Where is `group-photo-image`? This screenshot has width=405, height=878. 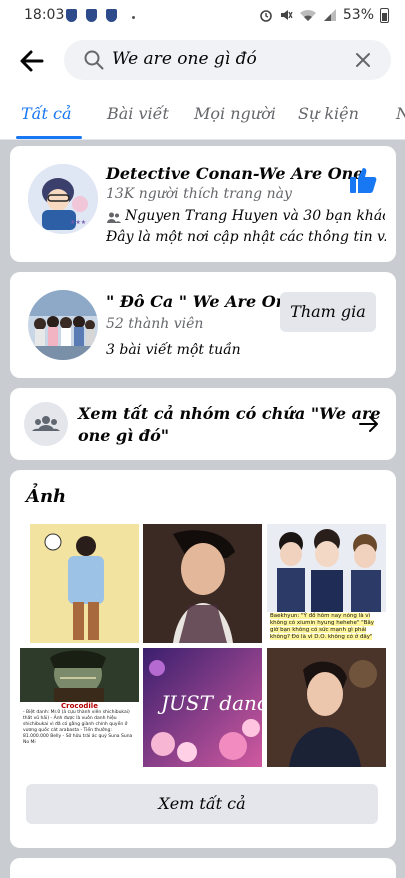 group-photo-image is located at coordinates (63, 325).